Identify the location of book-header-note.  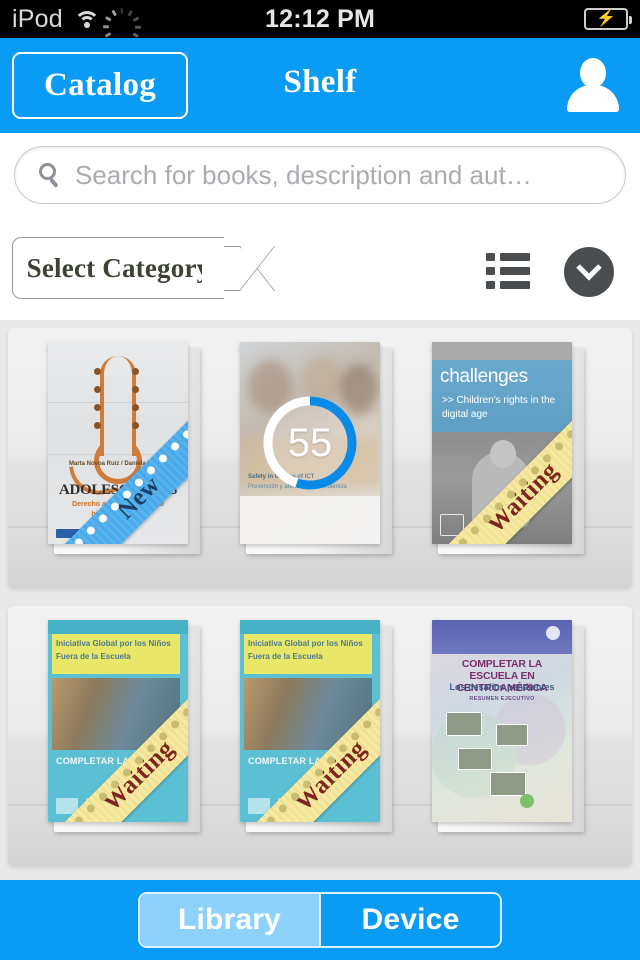
(499, 628).